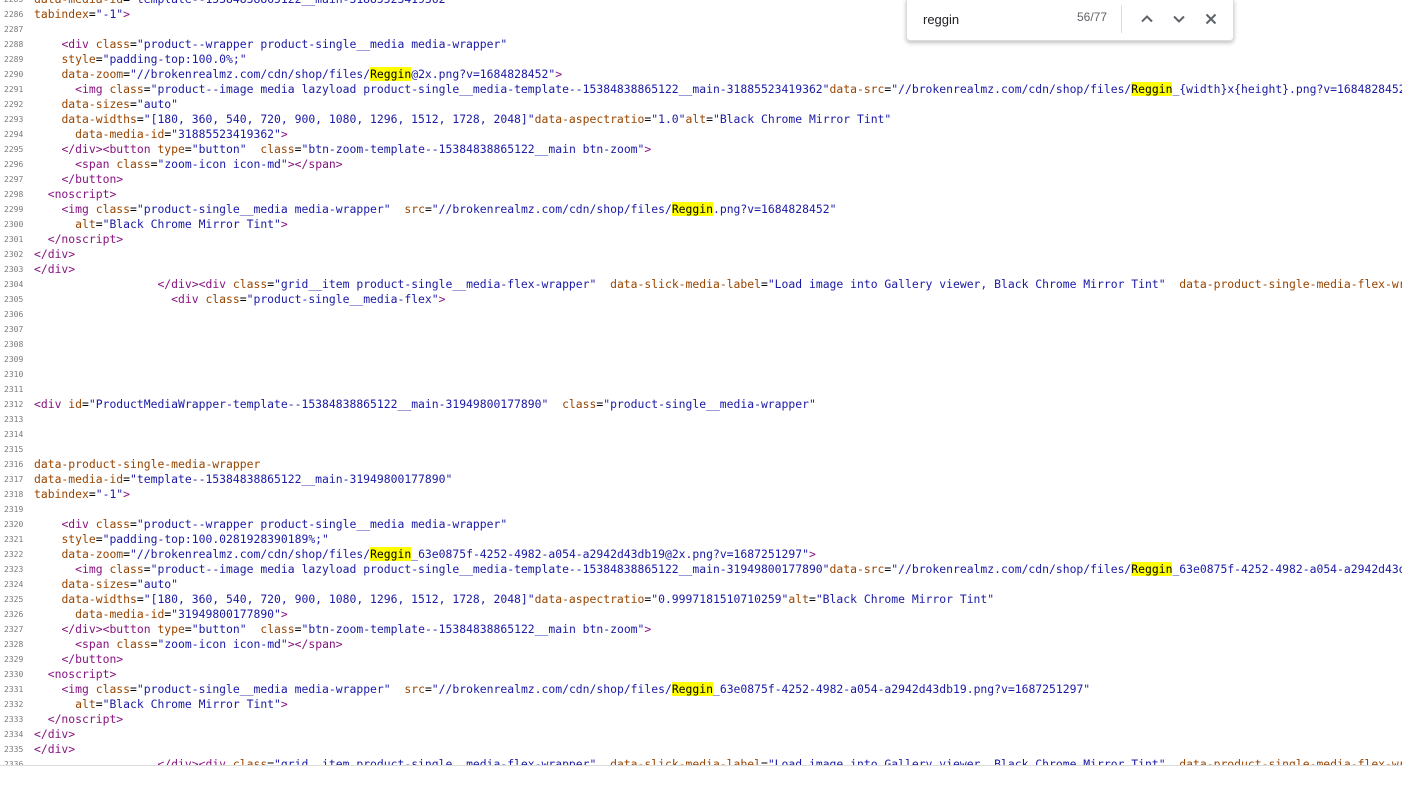 The height and width of the screenshot is (810, 1402). What do you see at coordinates (1147, 19) in the screenshot?
I see `find-previous-button` at bounding box center [1147, 19].